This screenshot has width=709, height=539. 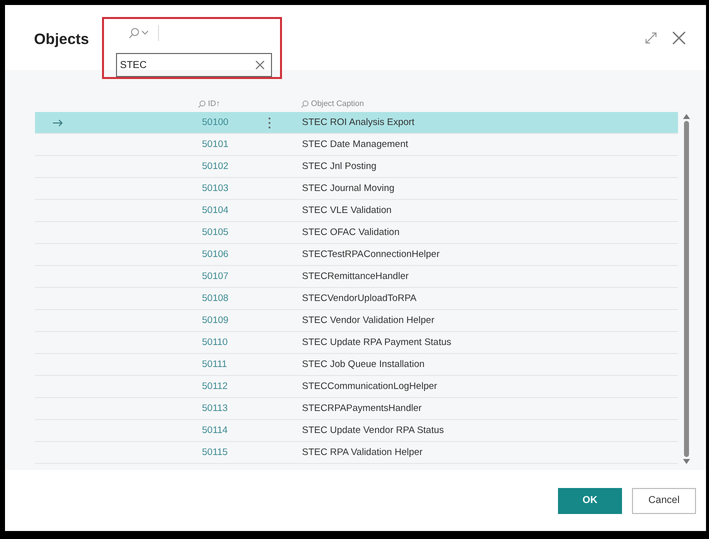 What do you see at coordinates (651, 38) in the screenshot?
I see `expand-icon` at bounding box center [651, 38].